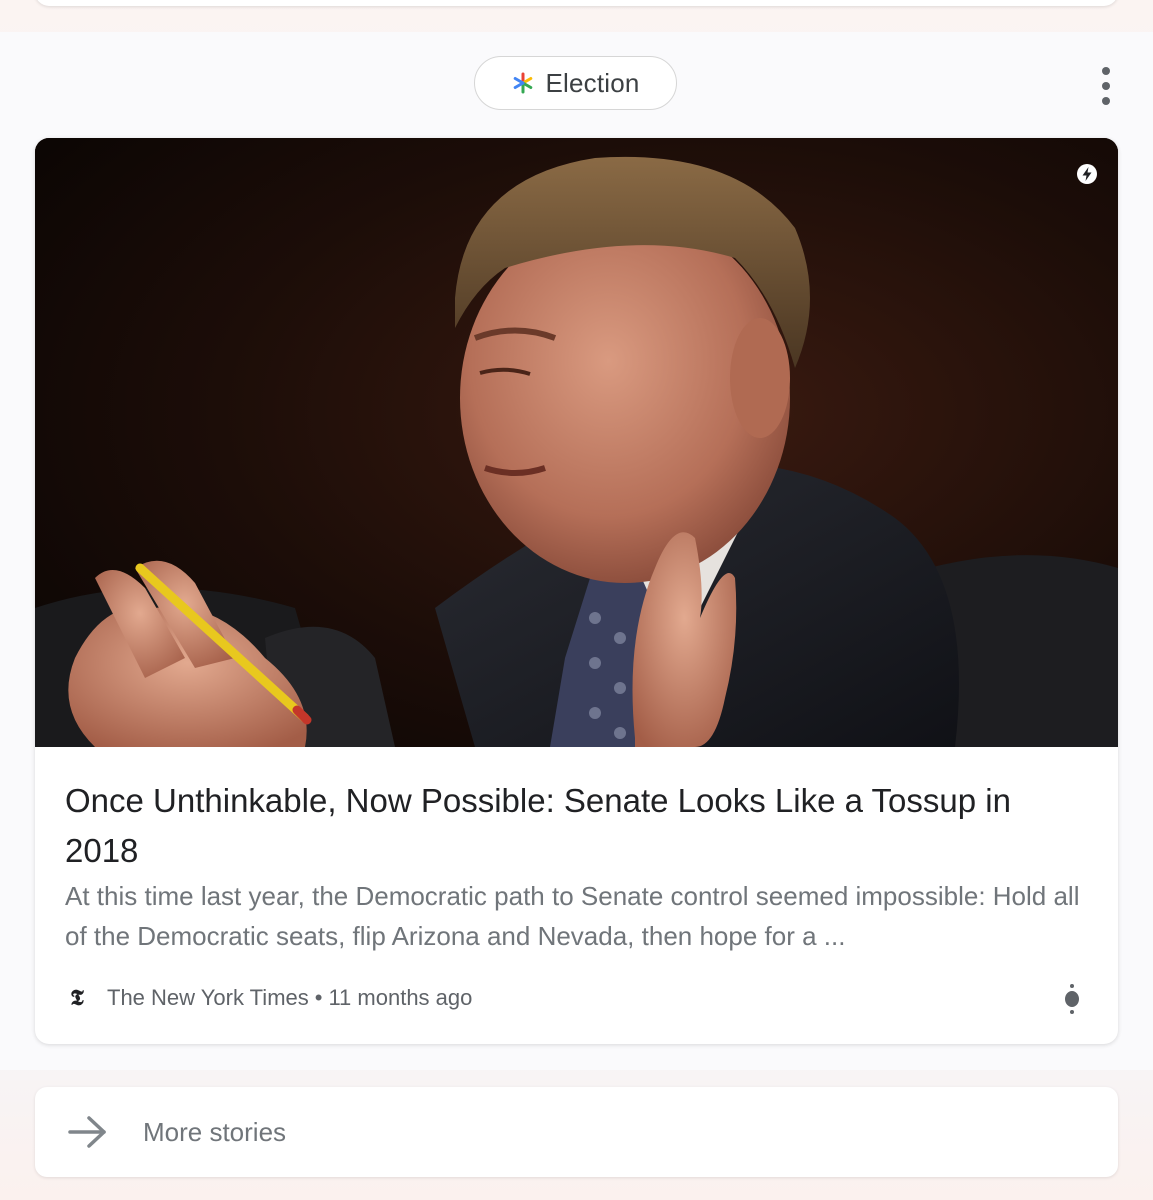  I want to click on nyt-logo-icon: 𝕿, so click(77, 998).